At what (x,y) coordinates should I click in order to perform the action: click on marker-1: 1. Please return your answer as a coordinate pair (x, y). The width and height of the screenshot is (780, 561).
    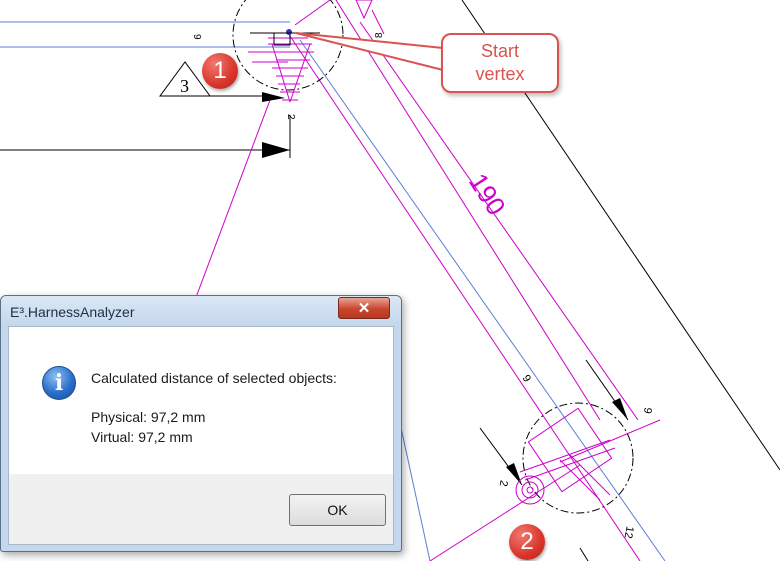
    Looking at the image, I should click on (220, 71).